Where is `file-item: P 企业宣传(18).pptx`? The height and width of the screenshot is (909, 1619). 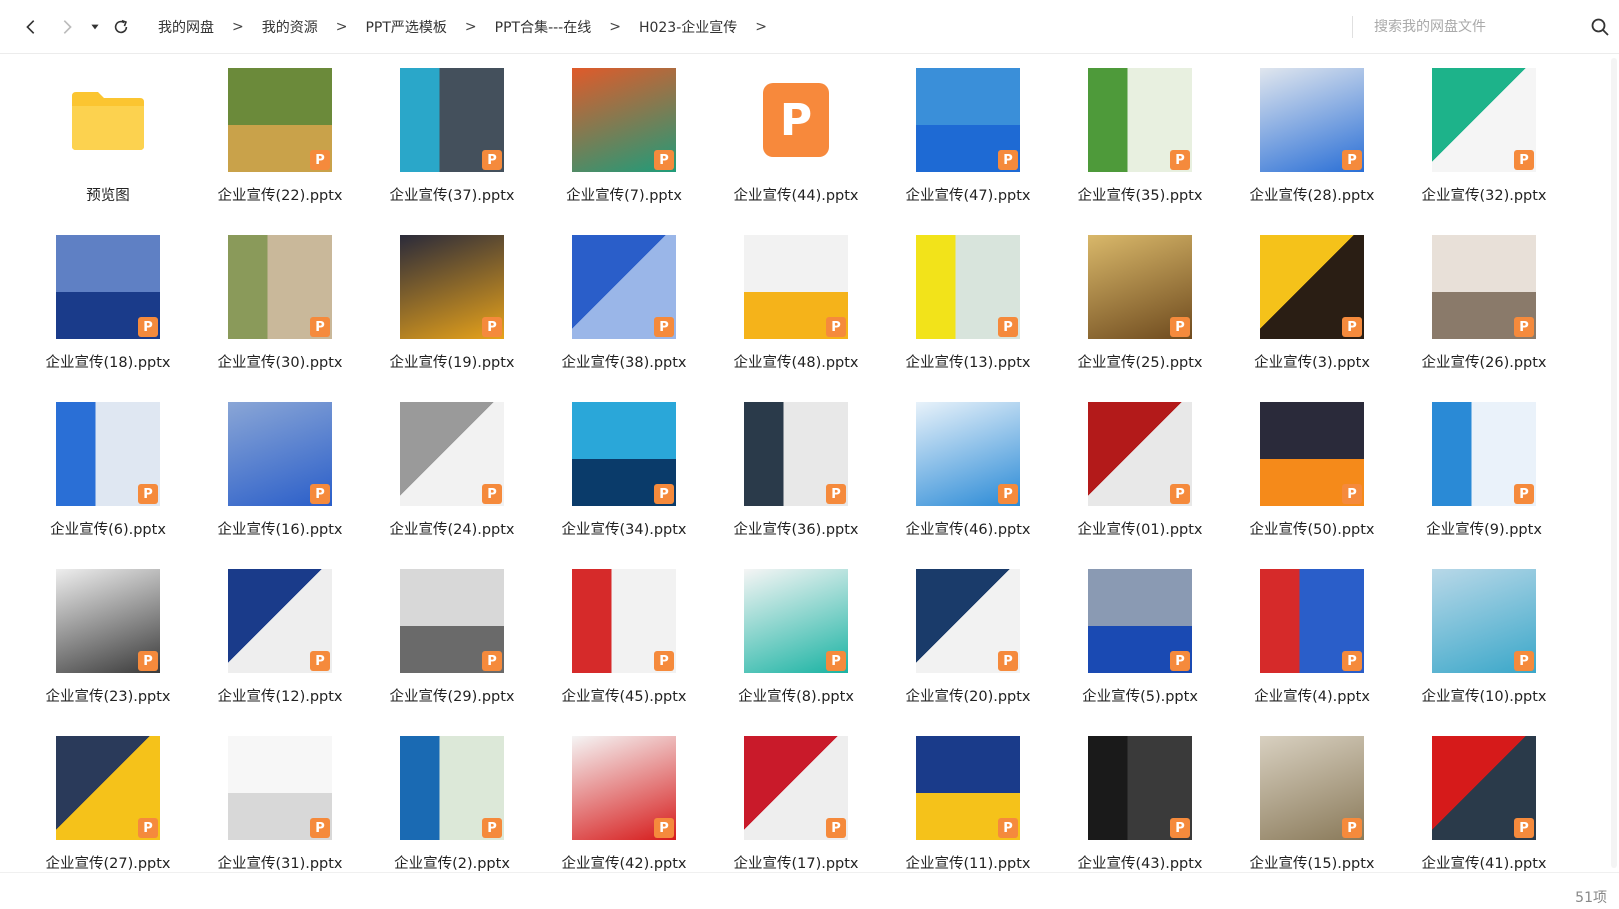
file-item: P 企业宣传(18).pptx is located at coordinates (108, 312).